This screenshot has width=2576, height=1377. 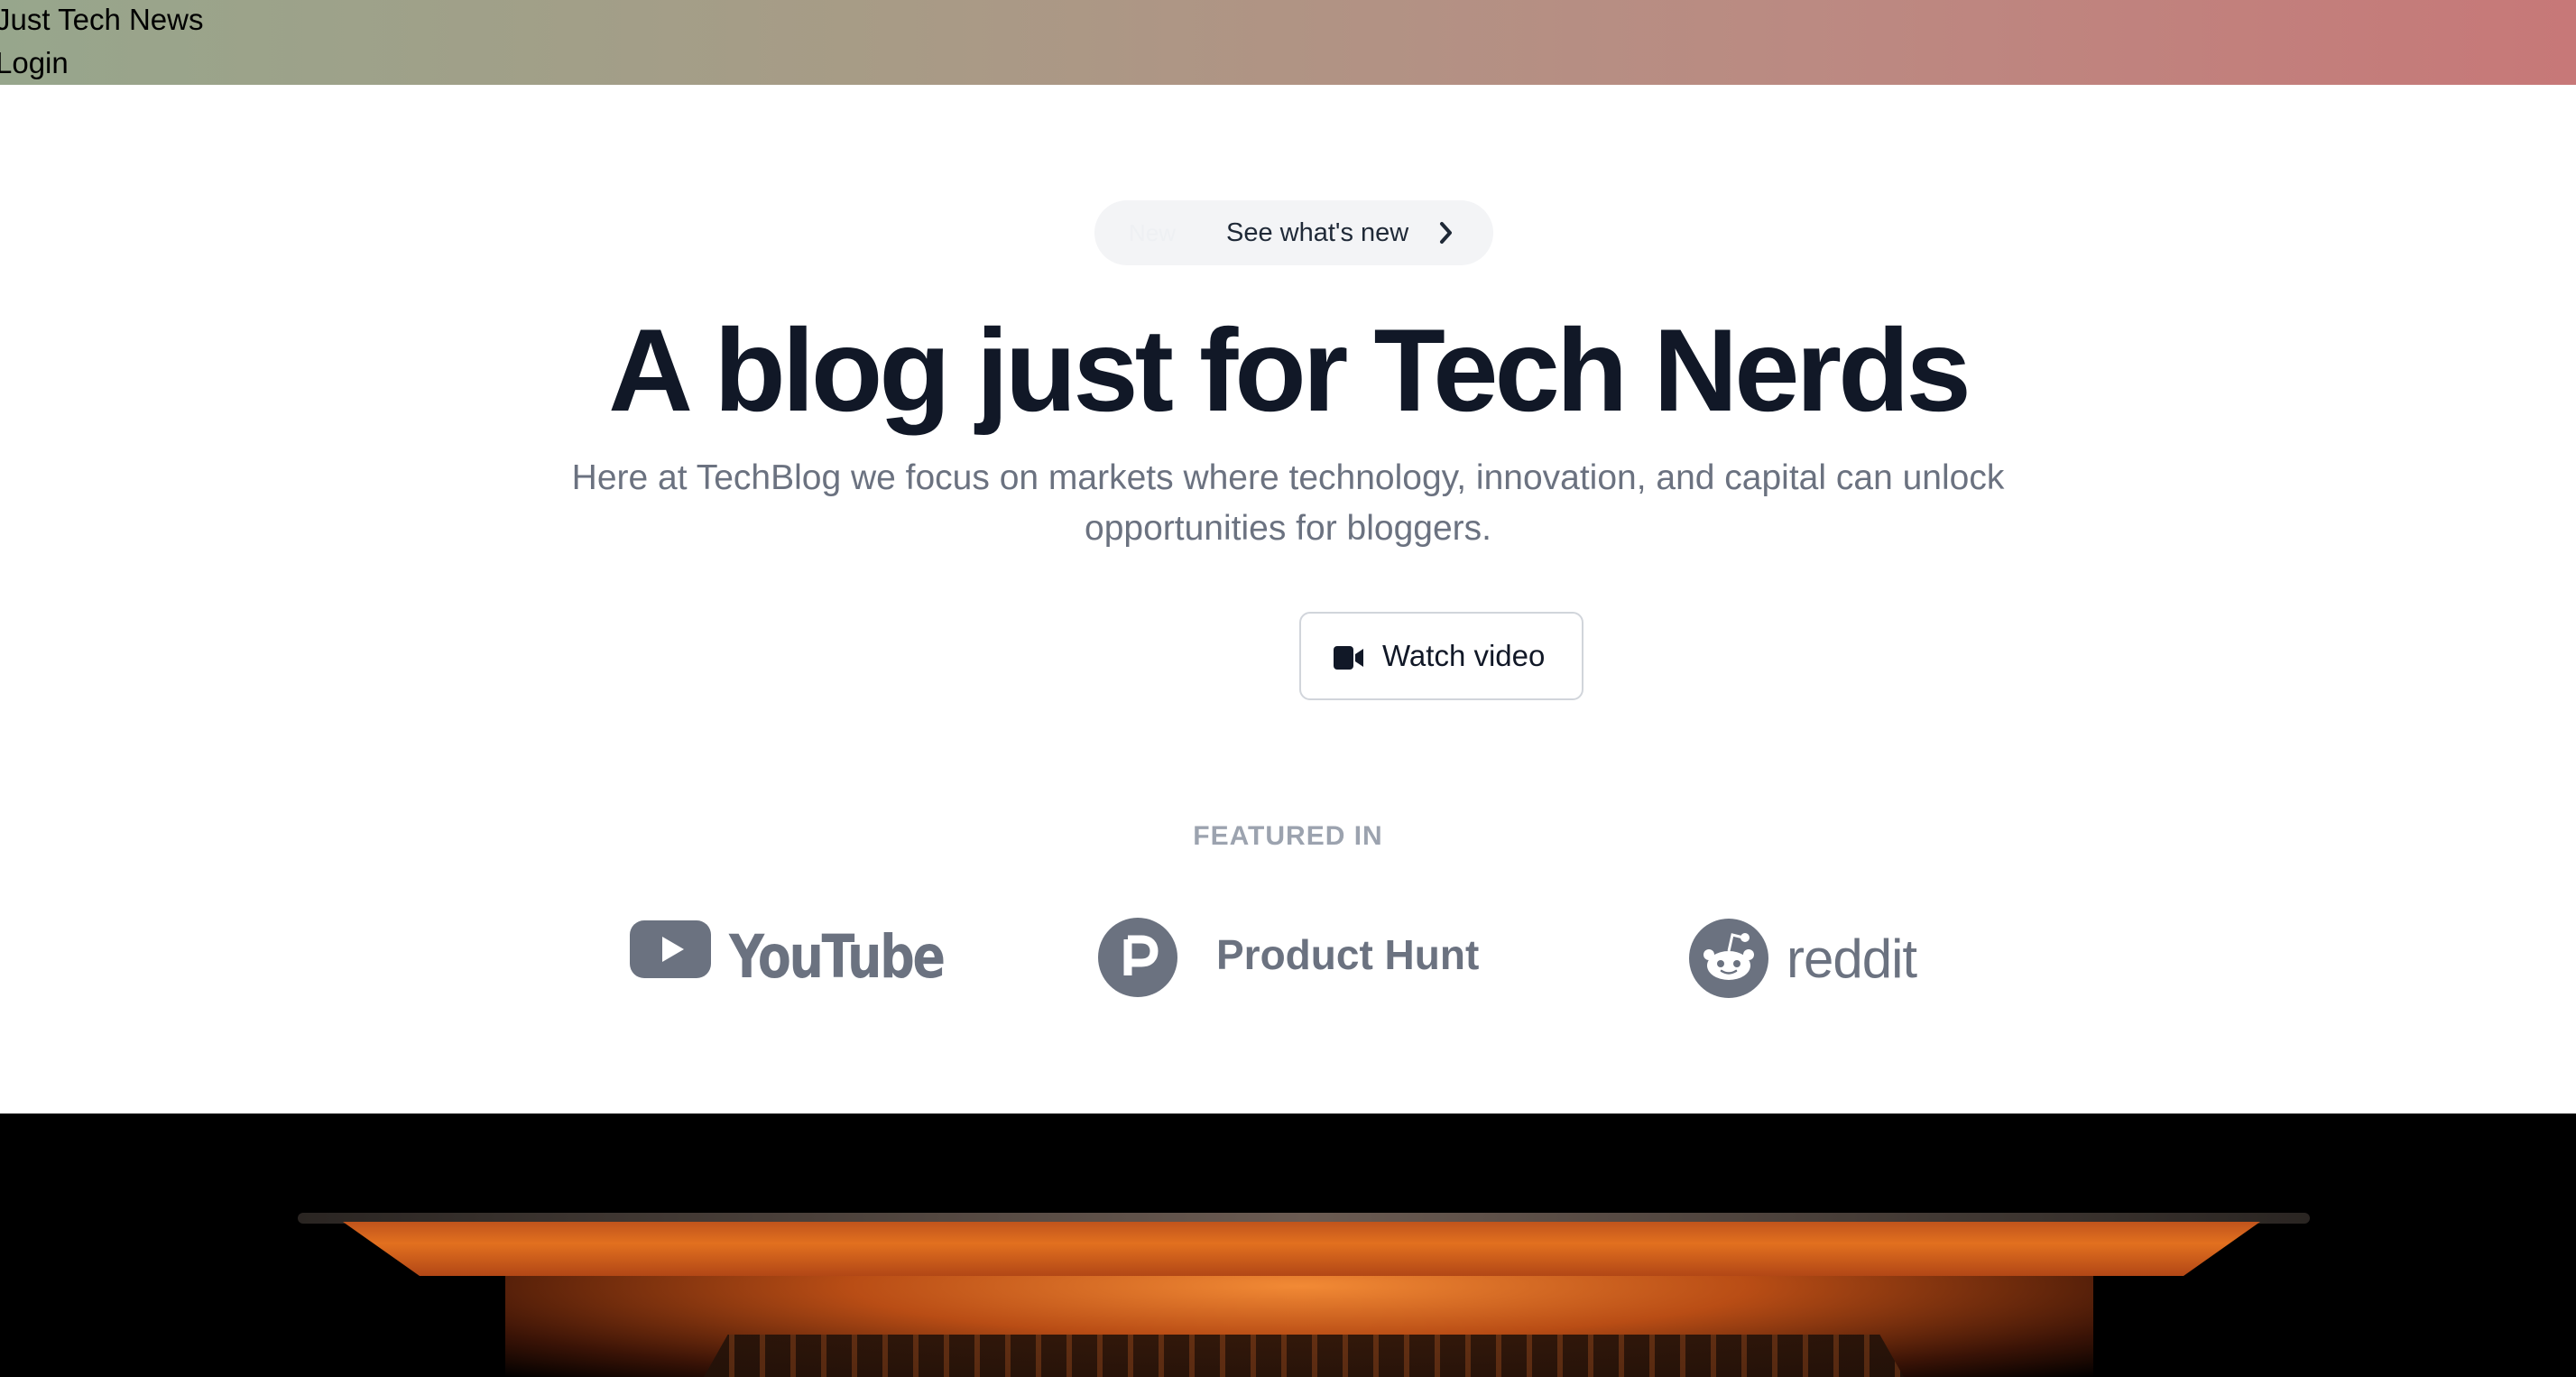 I want to click on whats-new-label: See what's new, so click(x=1317, y=232).